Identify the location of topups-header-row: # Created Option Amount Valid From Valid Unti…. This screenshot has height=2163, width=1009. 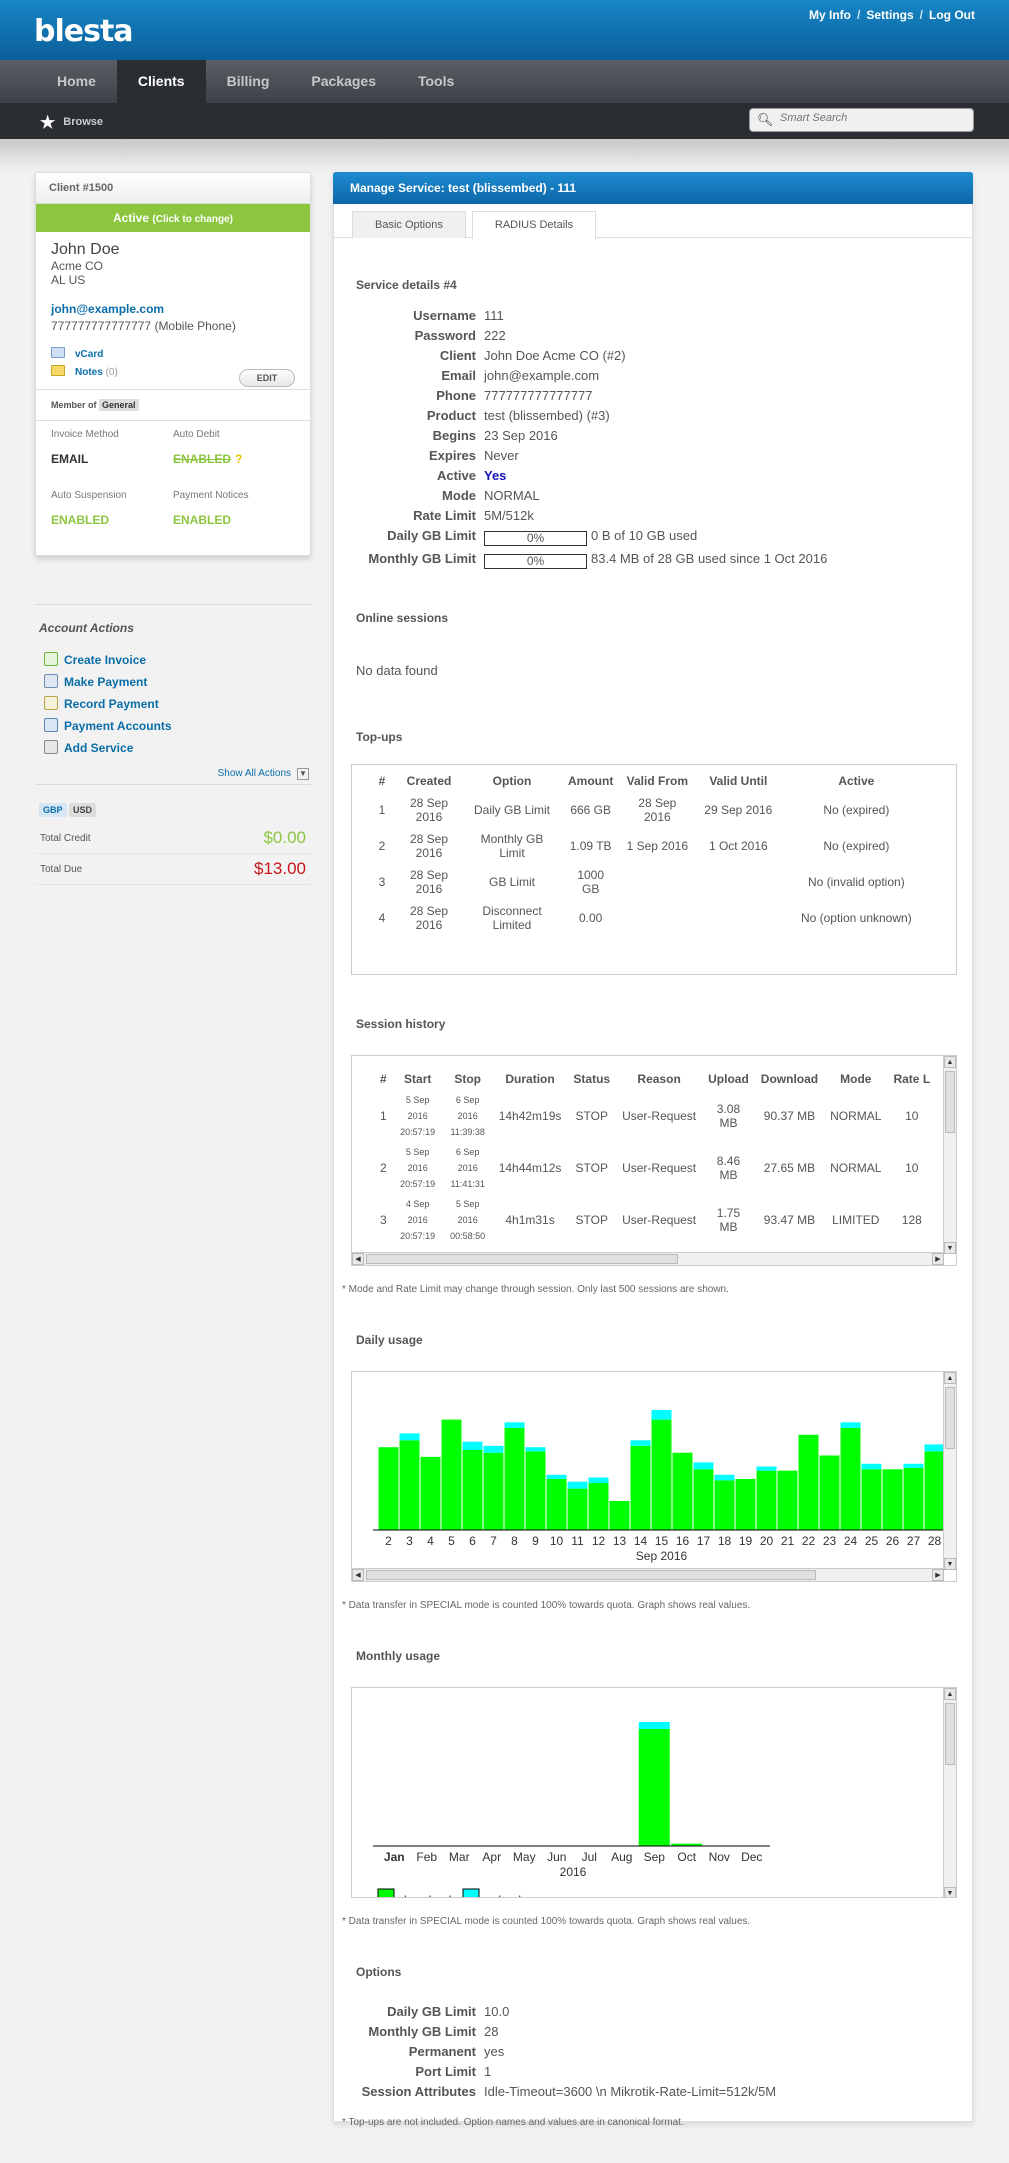
(649, 781).